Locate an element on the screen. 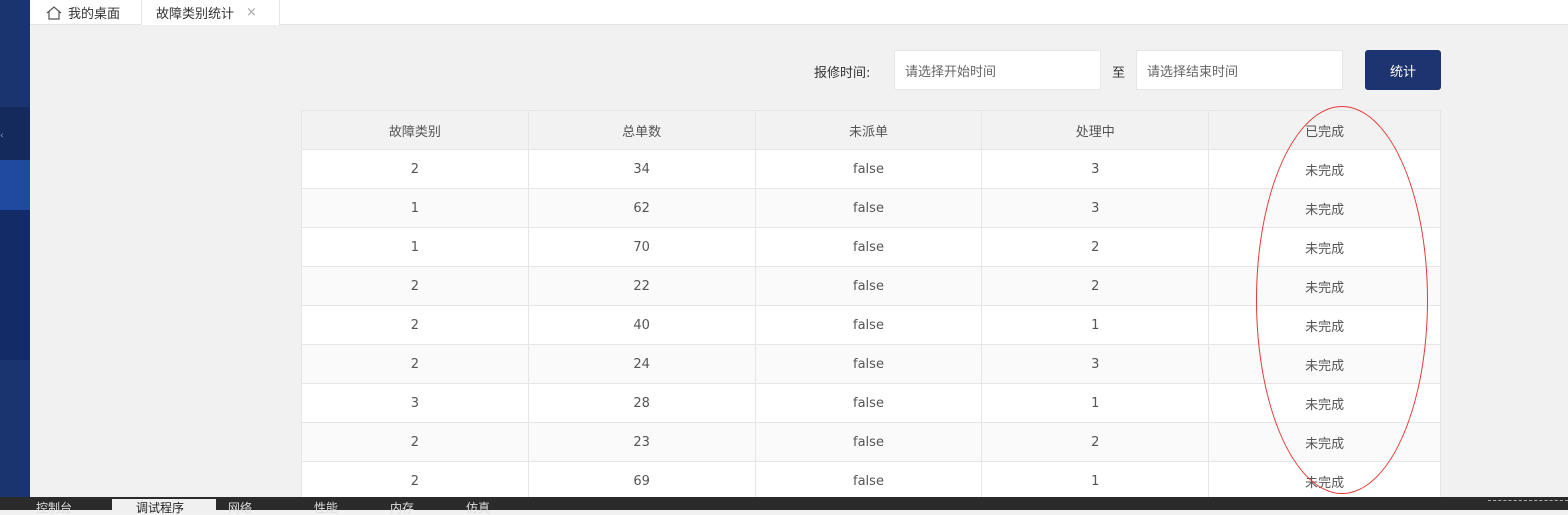 The width and height of the screenshot is (1568, 515). close-icon: × is located at coordinates (251, 12).